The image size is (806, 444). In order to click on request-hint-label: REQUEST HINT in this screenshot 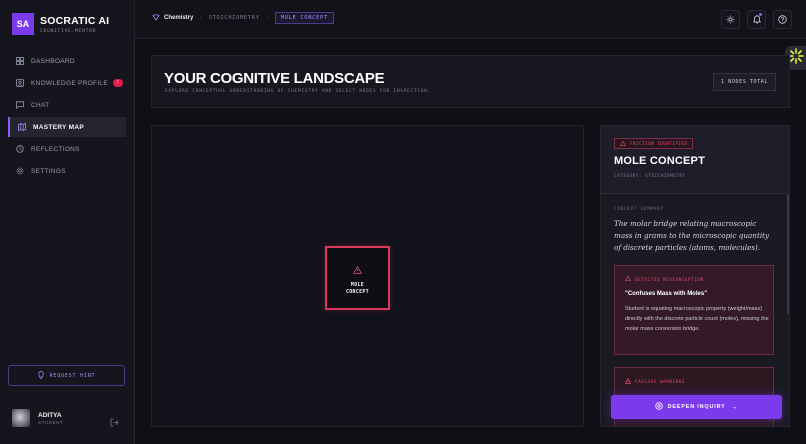, I will do `click(72, 375)`.